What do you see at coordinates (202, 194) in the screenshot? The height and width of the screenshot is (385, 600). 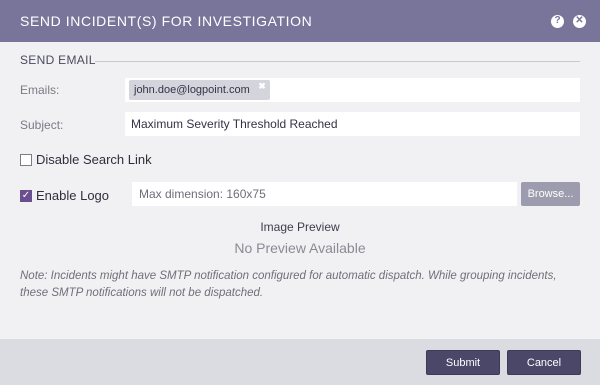 I see `logo-placeholder: Max dimension: 160x75` at bounding box center [202, 194].